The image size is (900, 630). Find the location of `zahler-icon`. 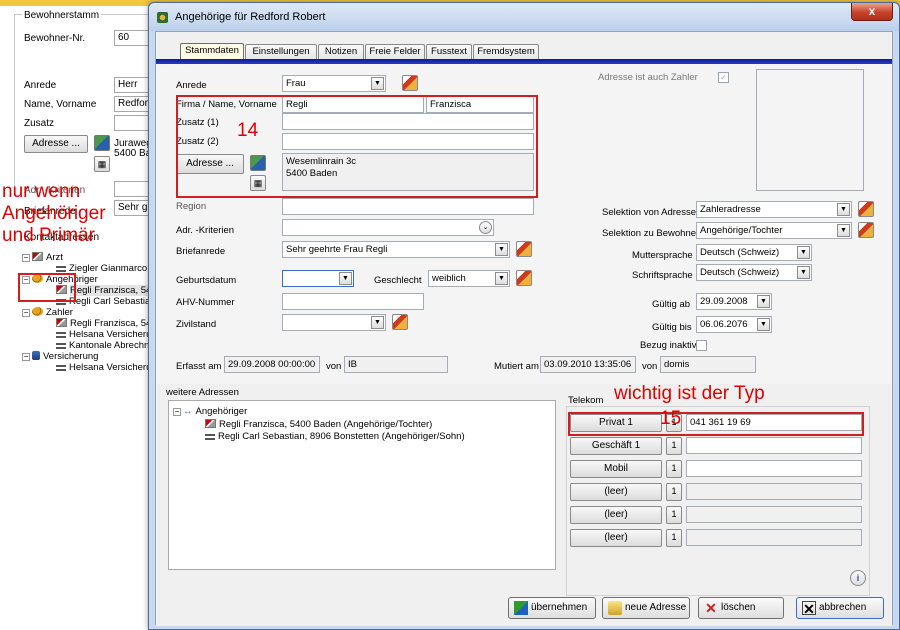

zahler-icon is located at coordinates (37, 311).